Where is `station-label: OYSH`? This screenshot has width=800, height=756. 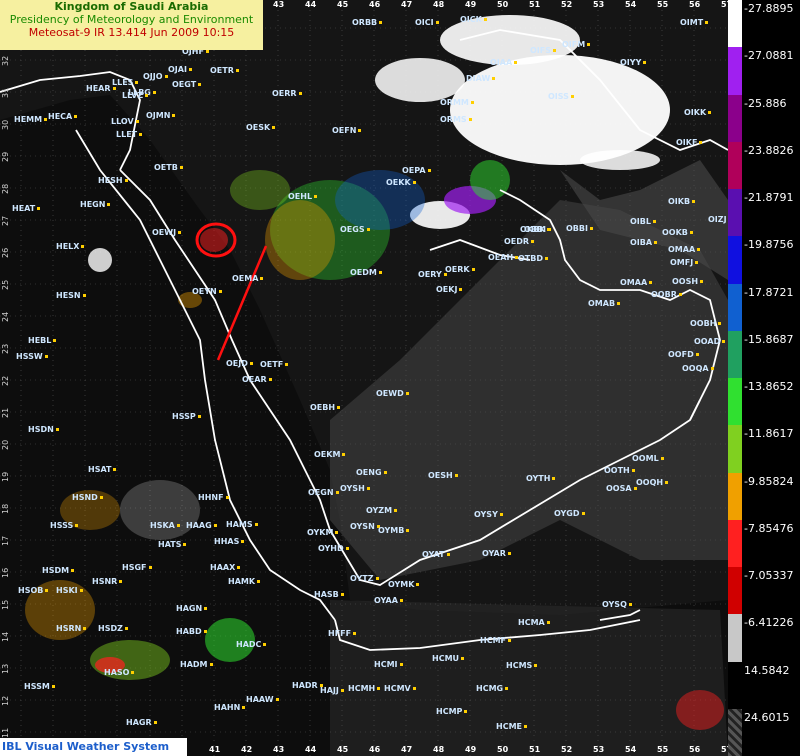
station-label: OYSH is located at coordinates (355, 488).